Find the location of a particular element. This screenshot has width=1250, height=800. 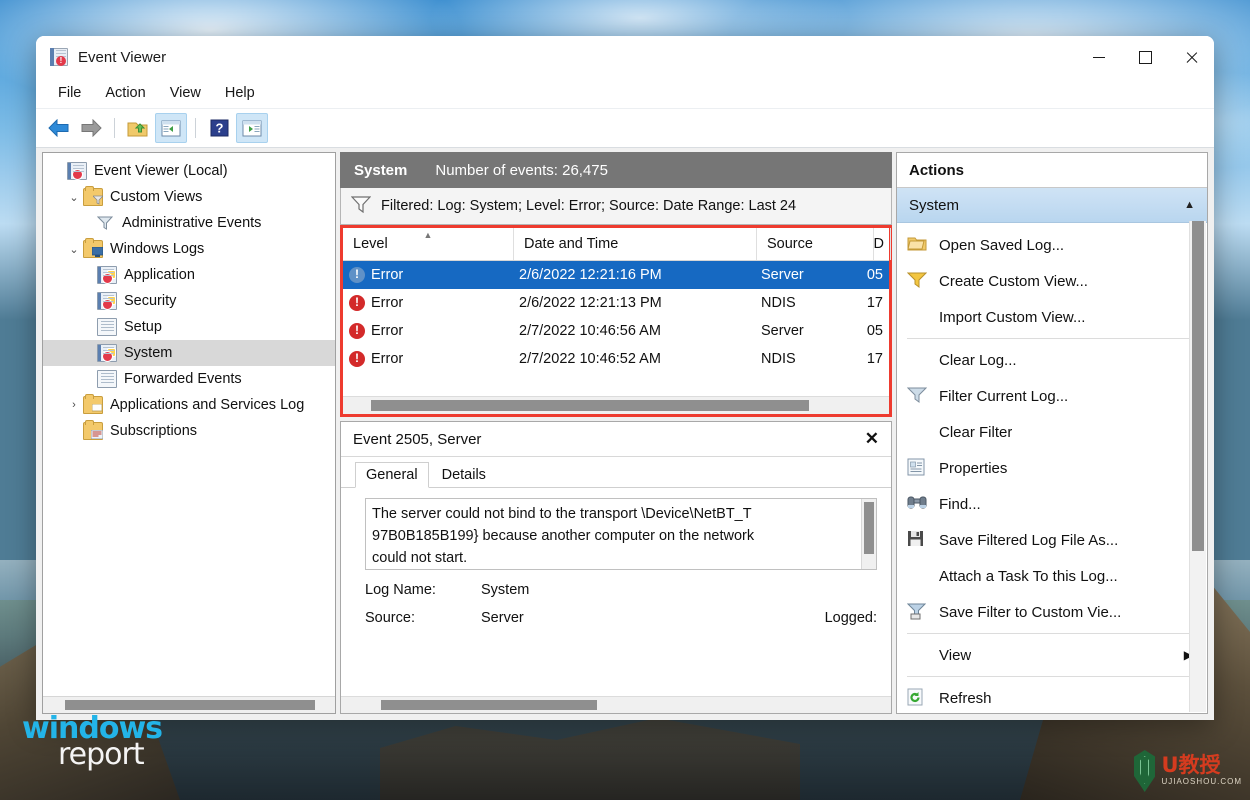

tree-item-security: Security is located at coordinates (189, 301).